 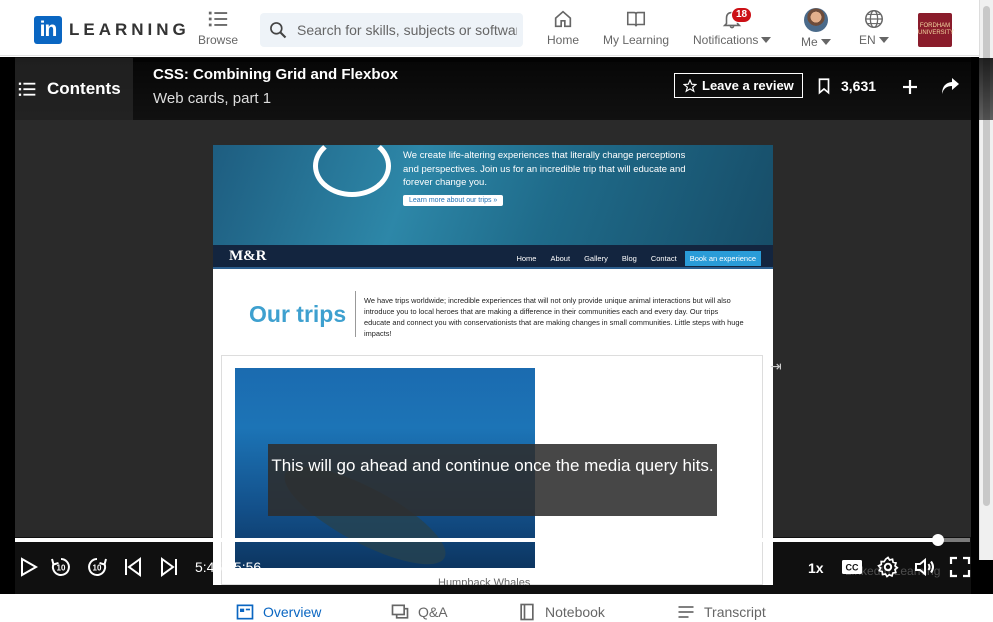 I want to click on language-menu-button: EN, so click(x=874, y=27).